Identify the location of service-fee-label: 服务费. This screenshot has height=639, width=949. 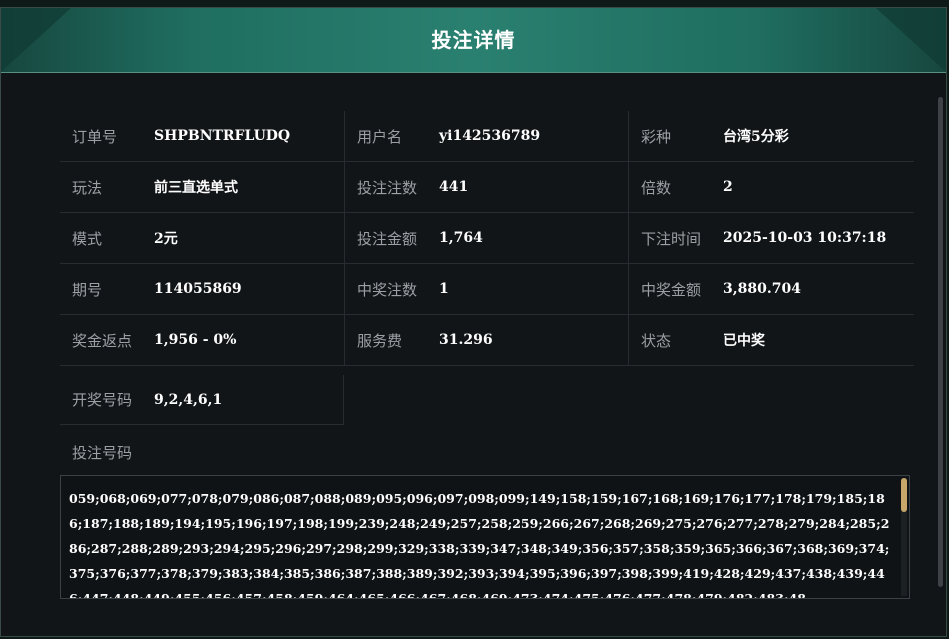
(380, 340).